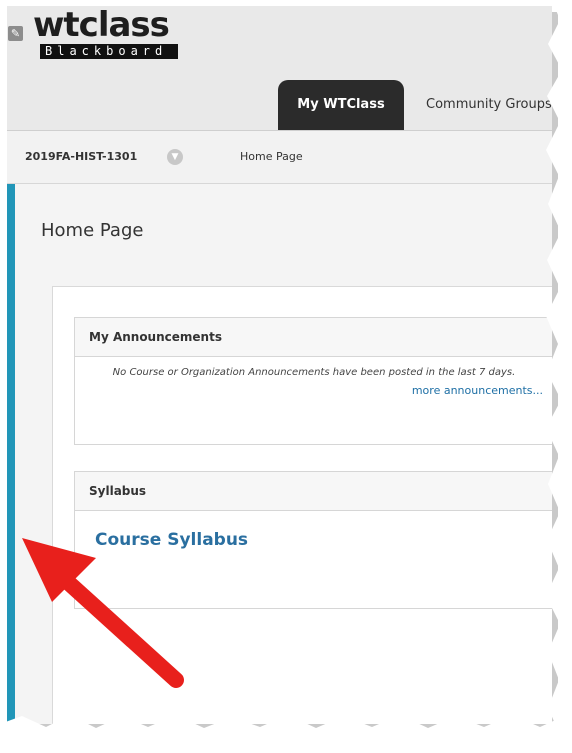 The image size is (572, 753). What do you see at coordinates (101, 25) in the screenshot?
I see `logo-wordmark: wtclass` at bounding box center [101, 25].